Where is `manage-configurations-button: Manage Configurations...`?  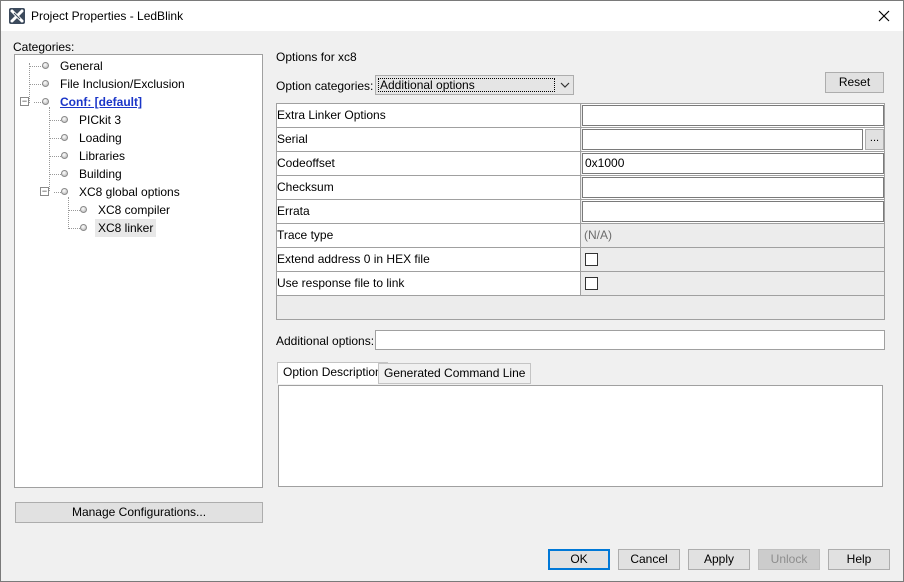 manage-configurations-button: Manage Configurations... is located at coordinates (139, 512).